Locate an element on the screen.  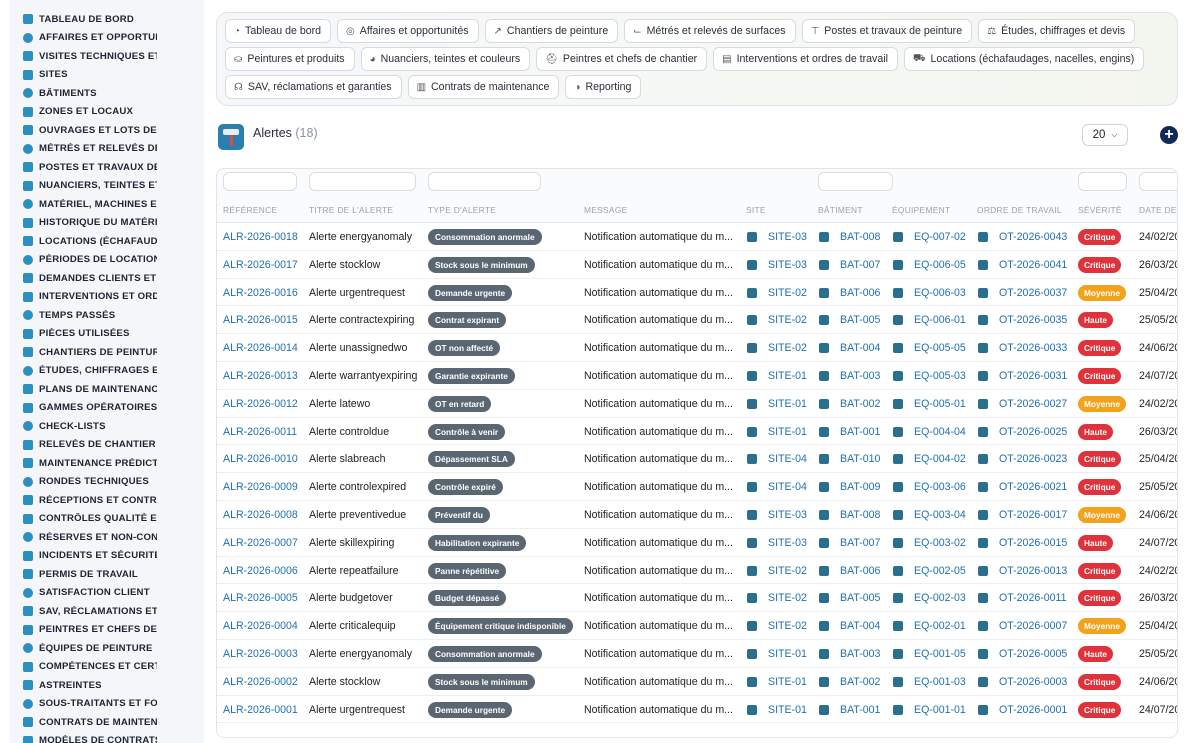
sidebar-item: SITES is located at coordinates (107, 75).